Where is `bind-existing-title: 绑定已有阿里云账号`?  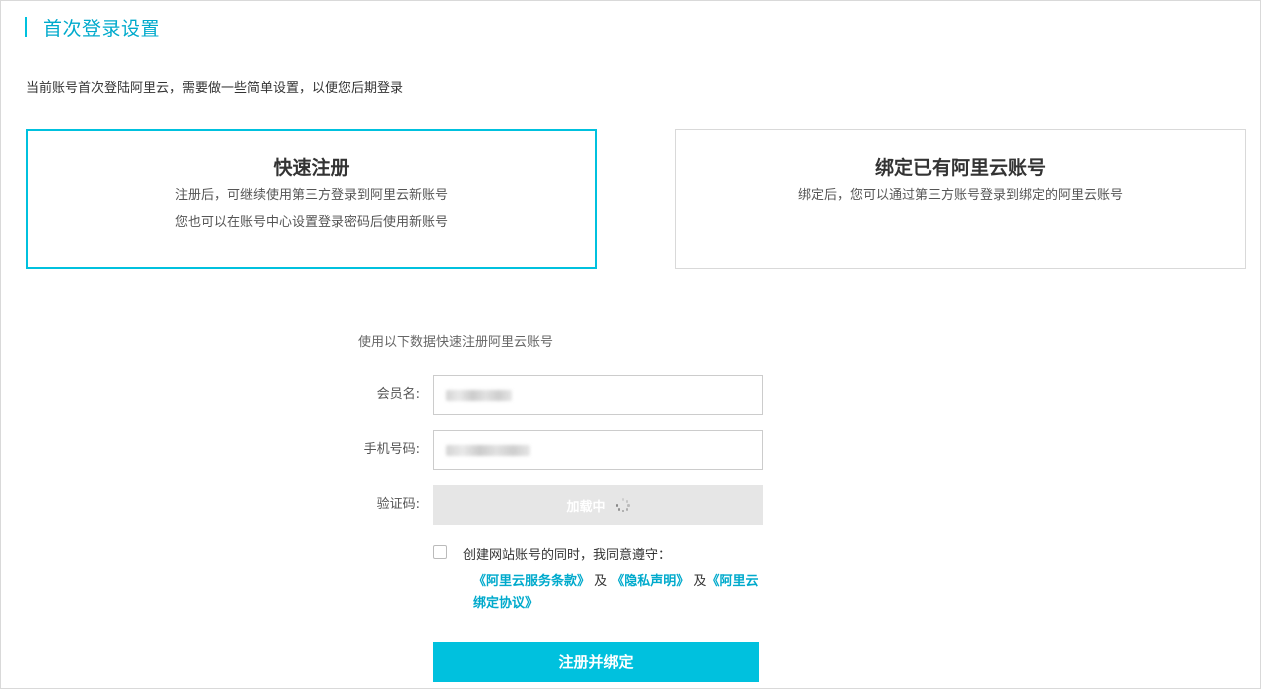
bind-existing-title: 绑定已有阿里云账号 is located at coordinates (960, 168).